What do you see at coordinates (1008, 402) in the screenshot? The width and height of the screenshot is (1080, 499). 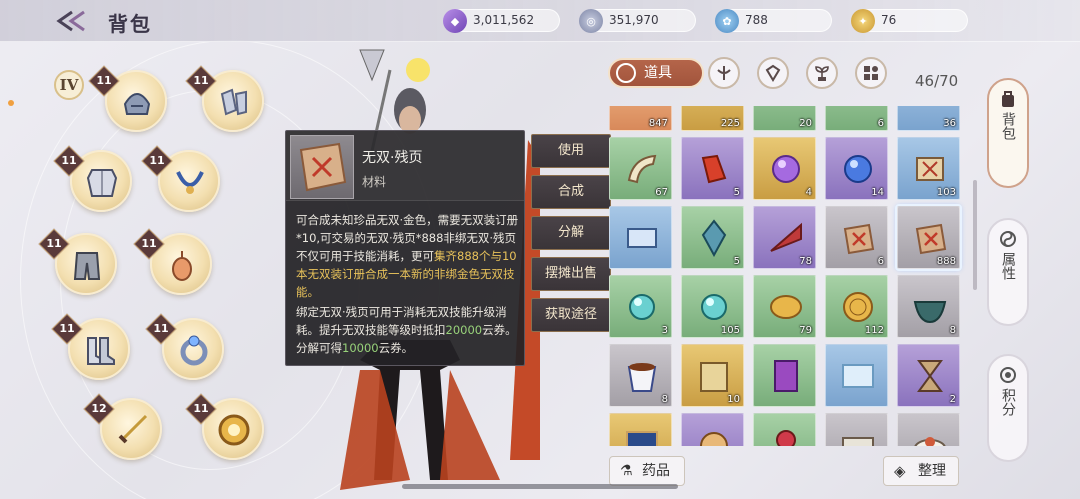 I see `side-tab-label: 积分` at bounding box center [1008, 402].